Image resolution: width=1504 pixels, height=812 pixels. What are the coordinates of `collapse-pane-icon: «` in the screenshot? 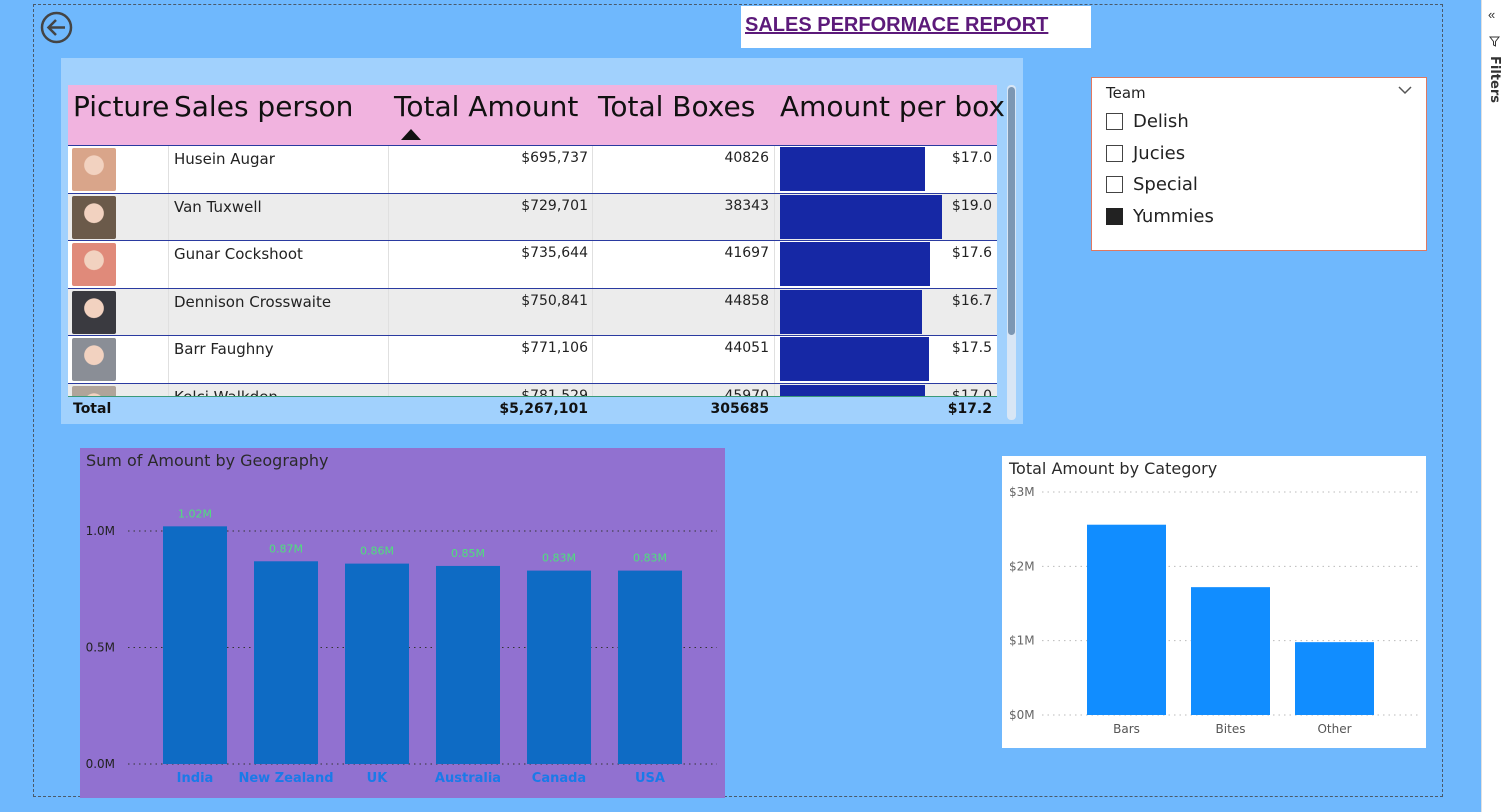 It's located at (1491, 14).